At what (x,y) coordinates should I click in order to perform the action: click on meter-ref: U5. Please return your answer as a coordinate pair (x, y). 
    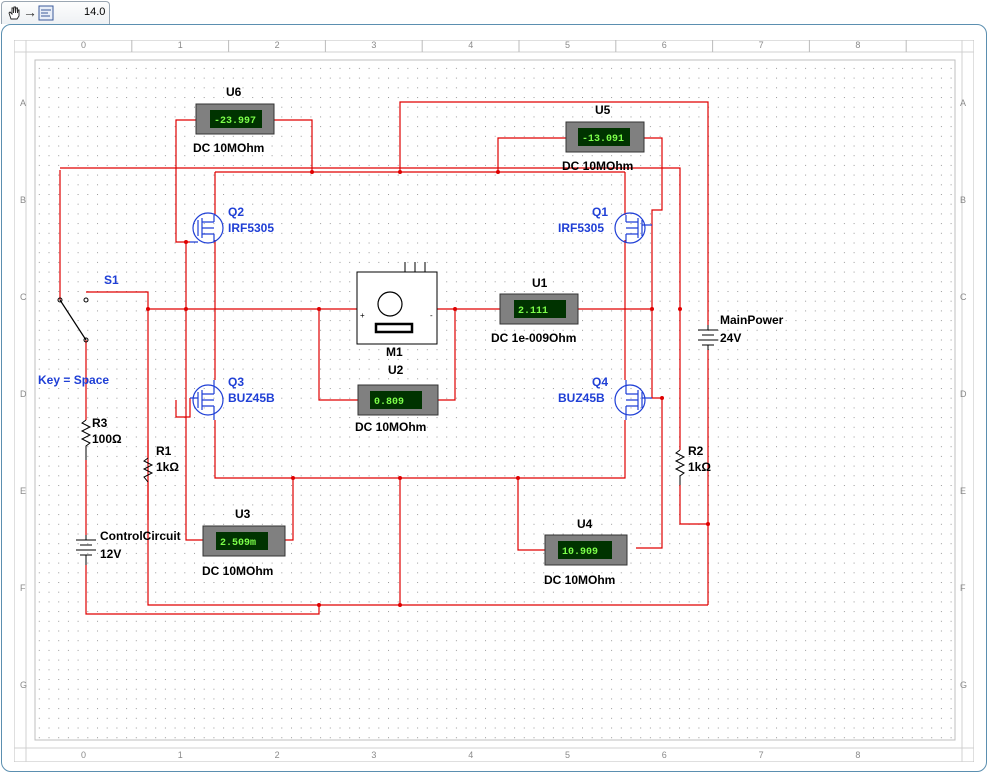
    Looking at the image, I should click on (603, 110).